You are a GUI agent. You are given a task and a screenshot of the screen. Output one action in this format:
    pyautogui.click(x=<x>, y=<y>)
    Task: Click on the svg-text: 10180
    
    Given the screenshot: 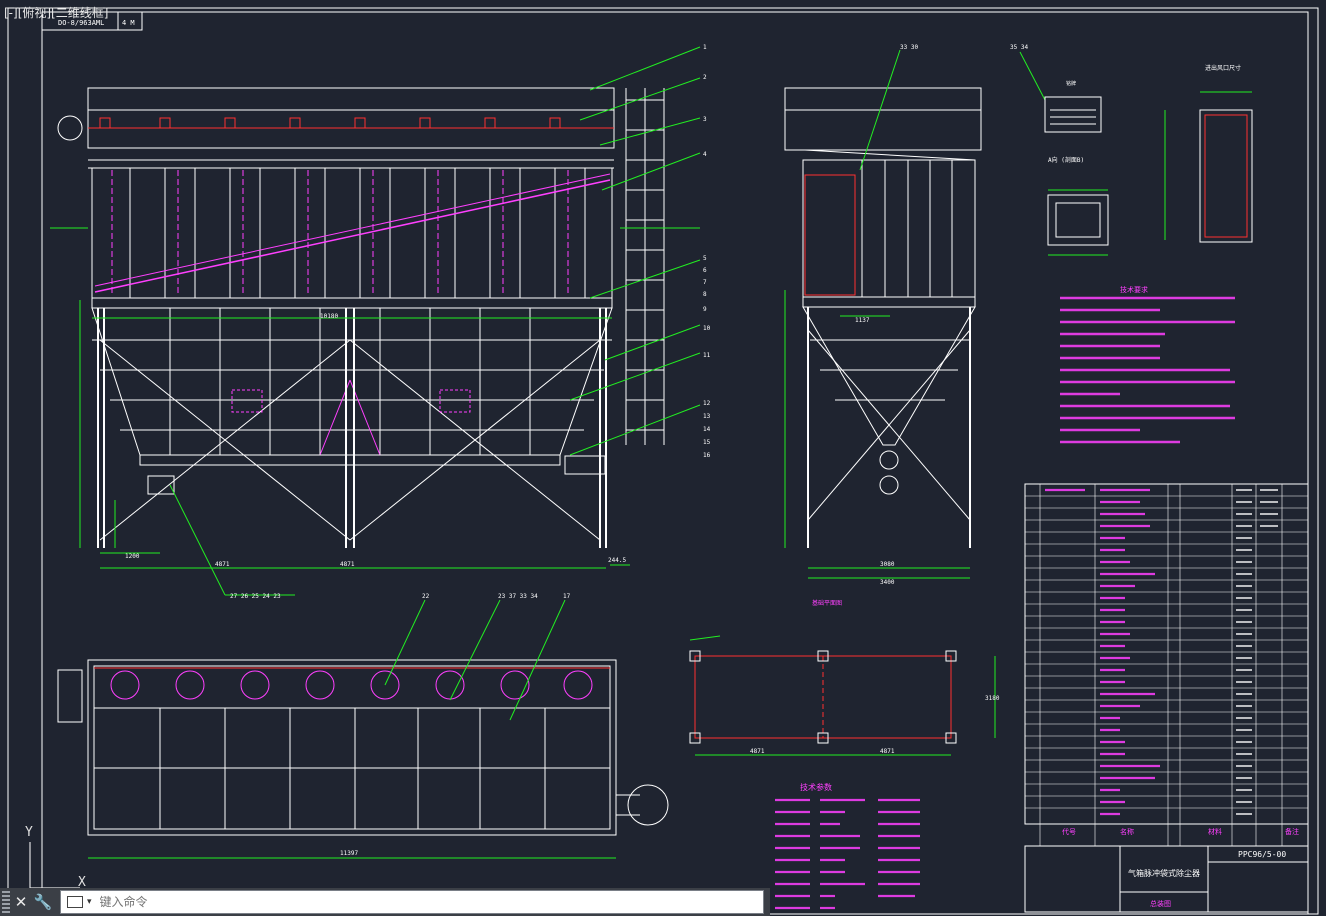 What is the action you would take?
    pyautogui.click(x=329, y=316)
    